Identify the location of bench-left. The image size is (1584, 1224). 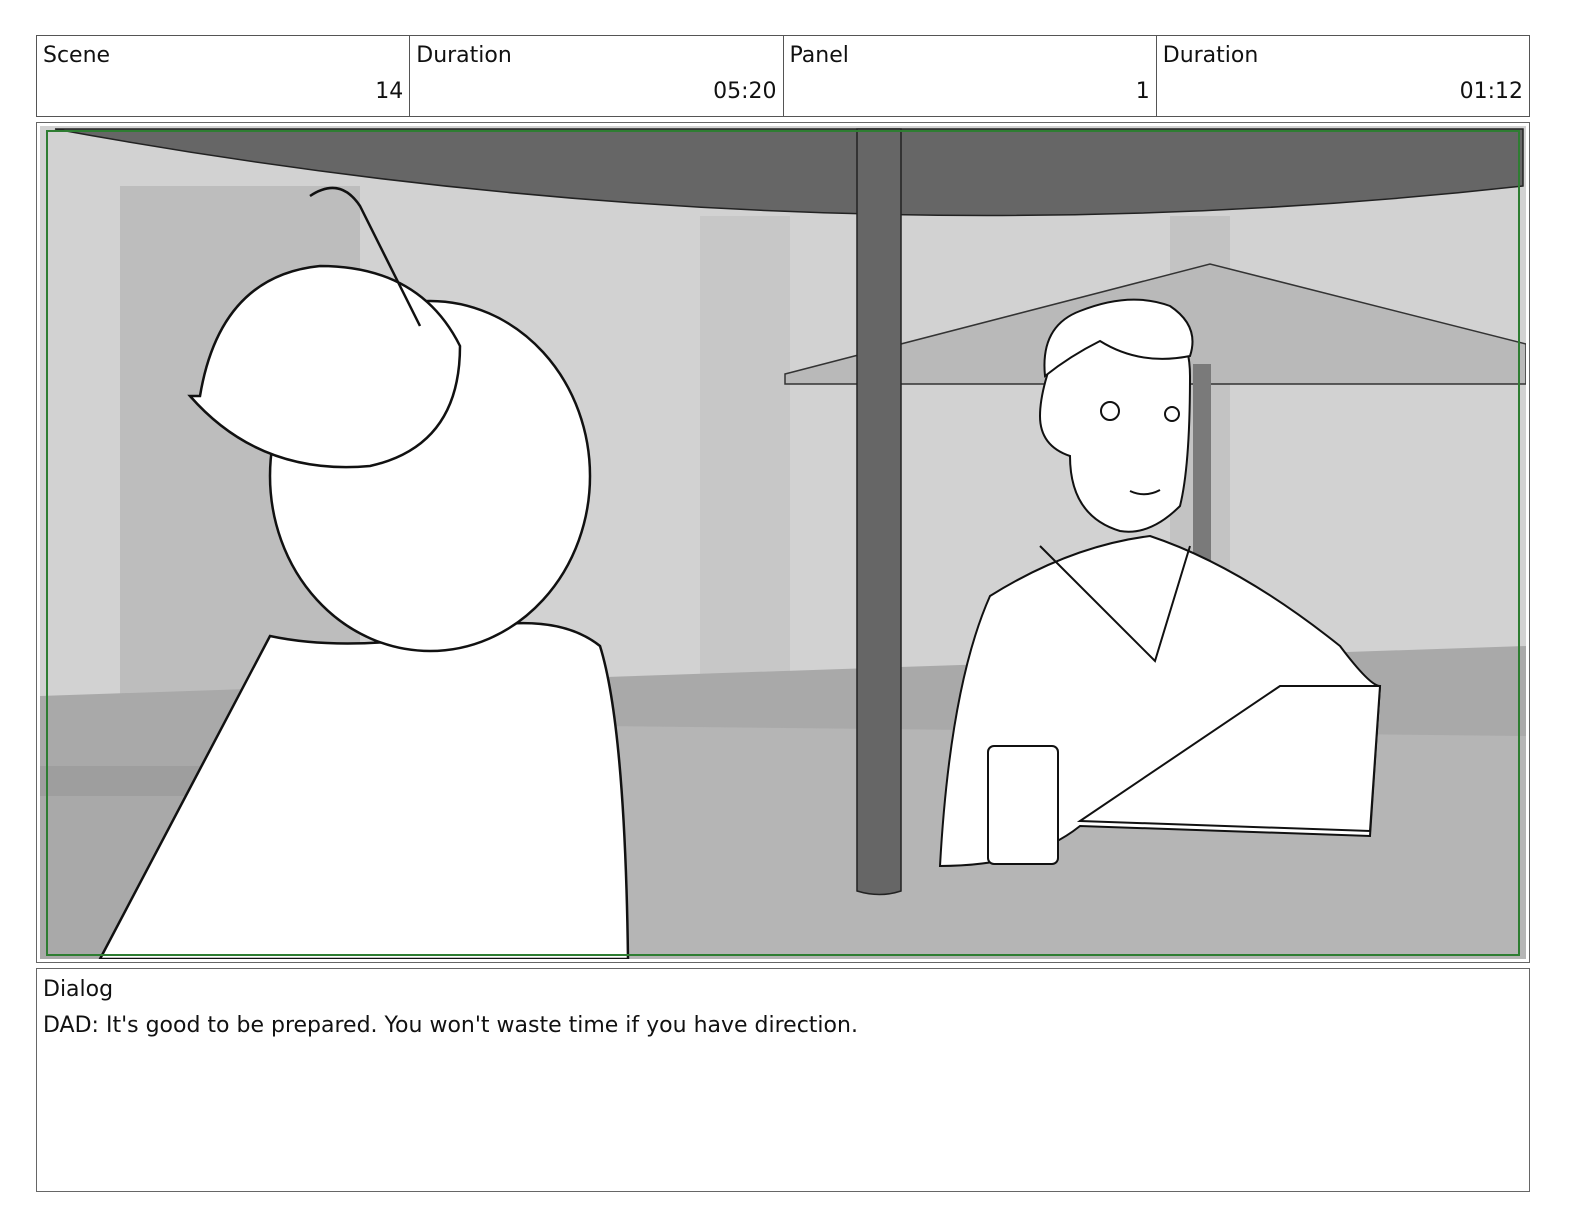
(120, 781).